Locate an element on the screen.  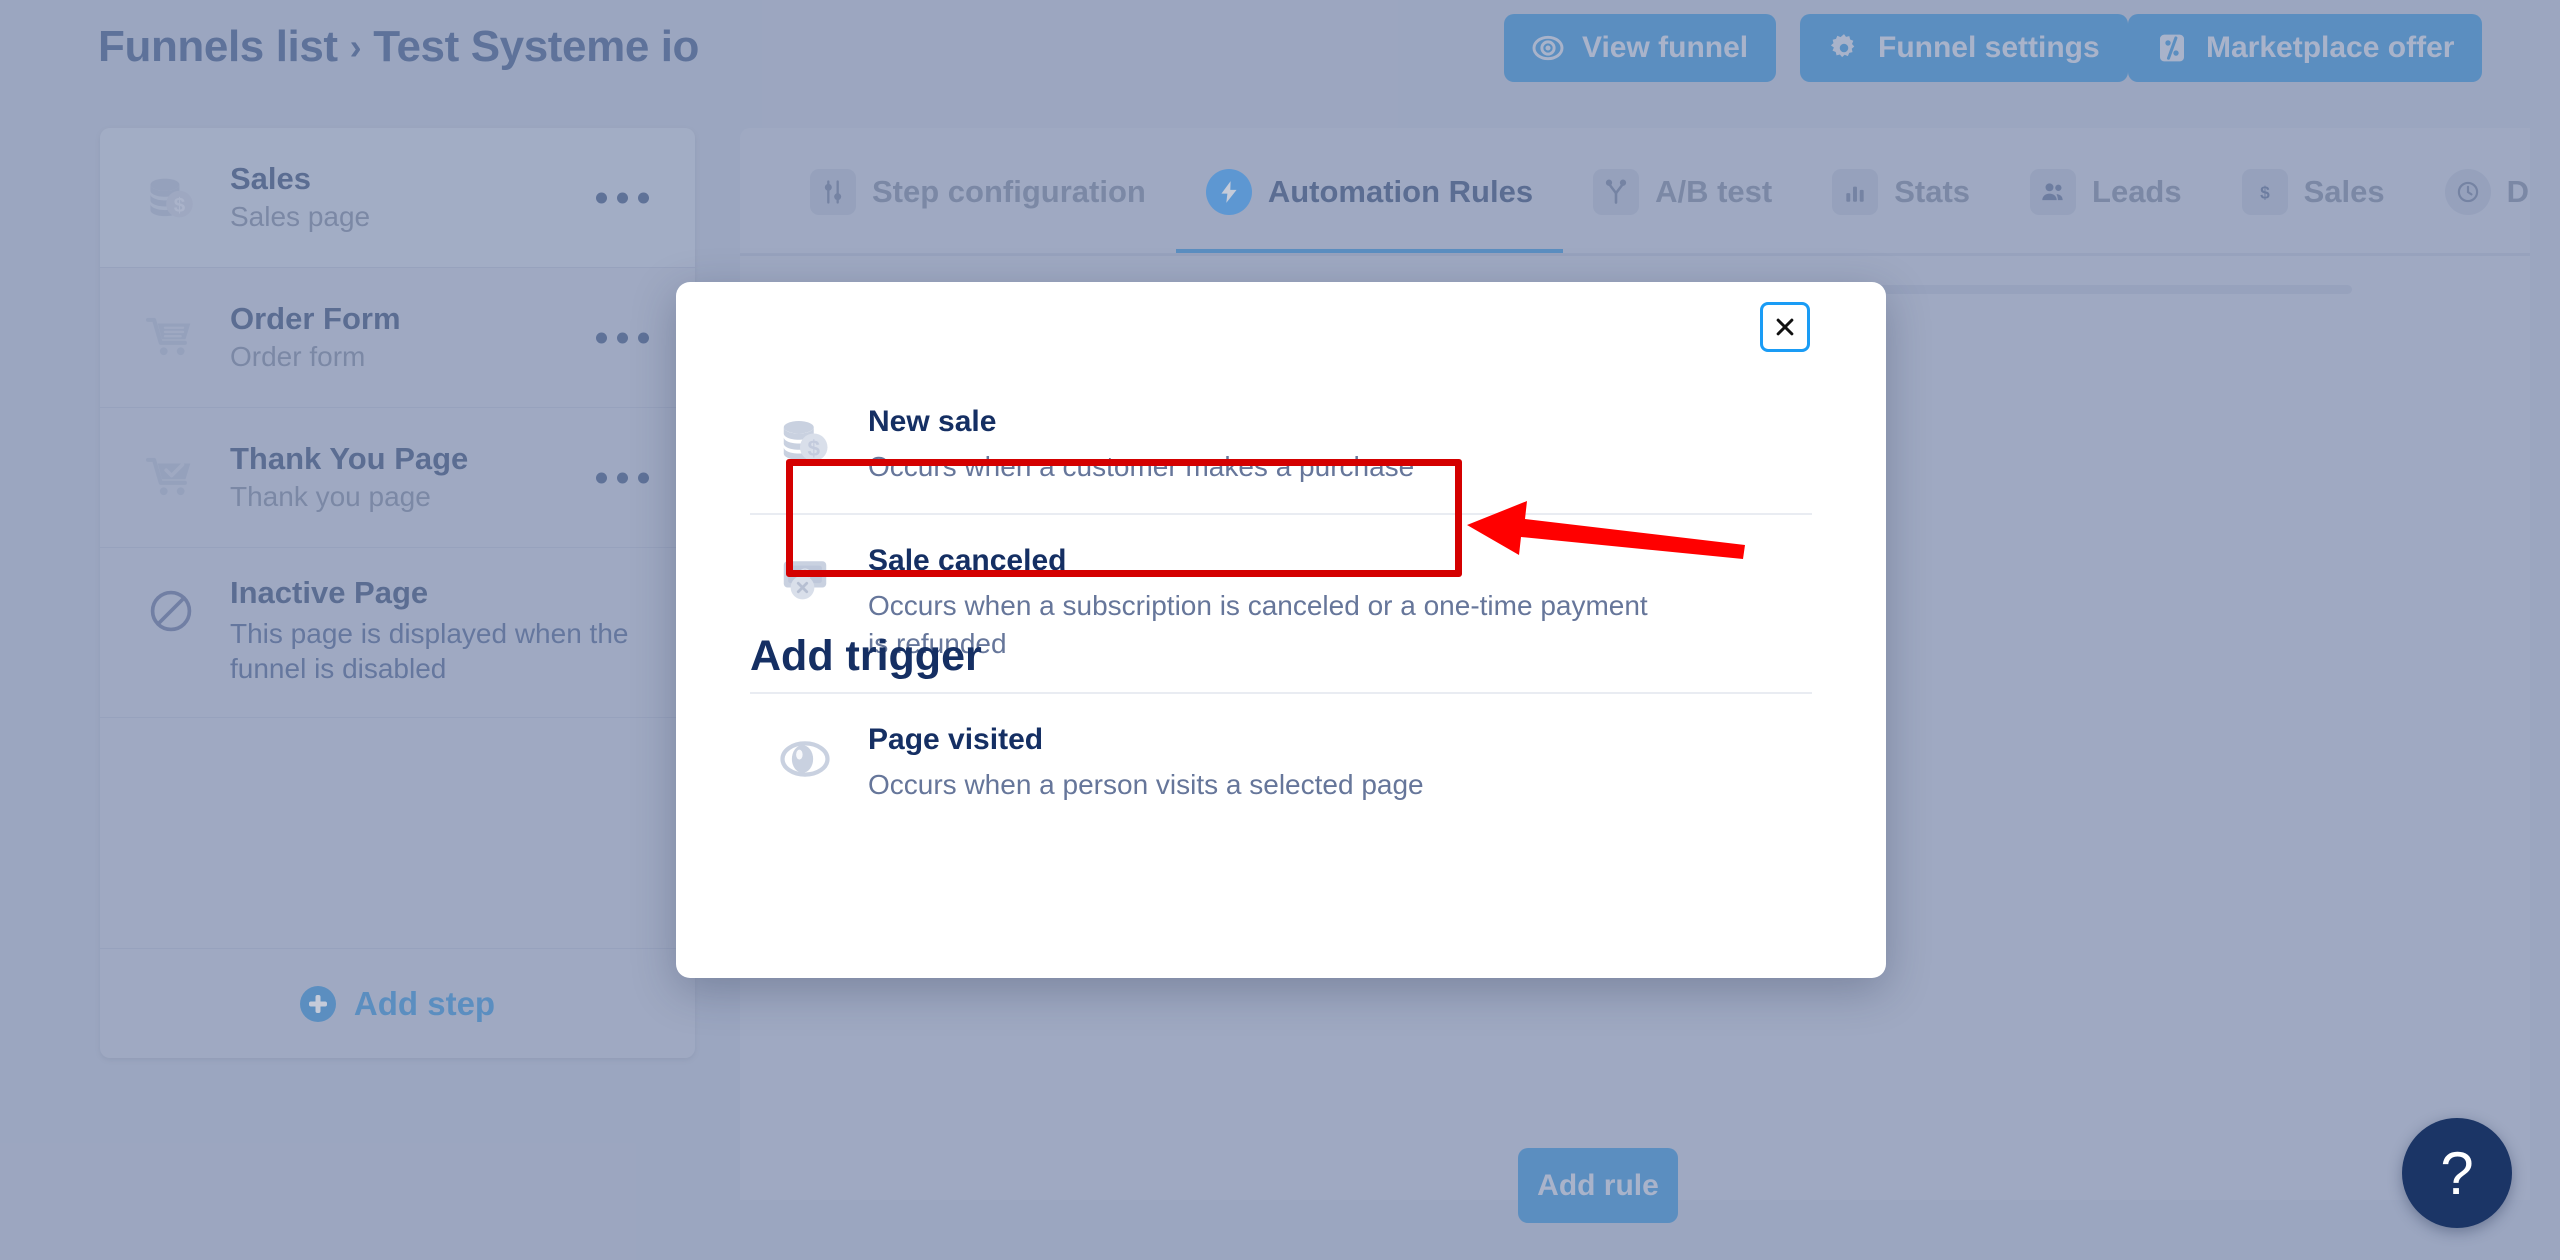
marketplace-offer-label: Marketplace offer is located at coordinates (2330, 47).